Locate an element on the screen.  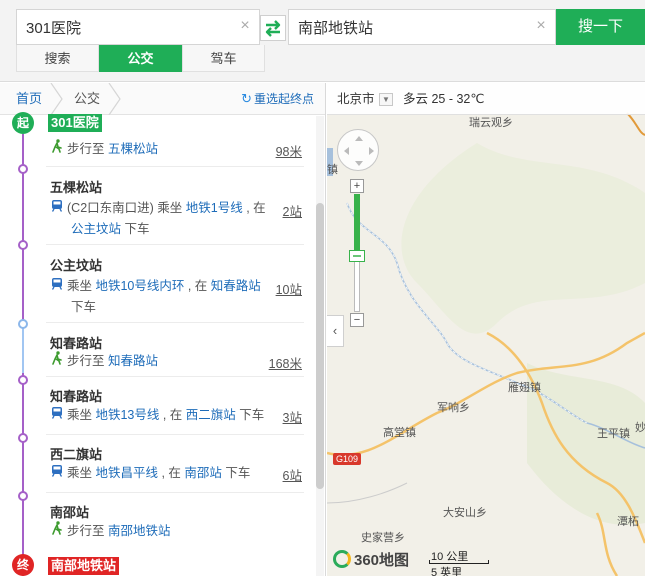
breadcrumb-current: 公交 is located at coordinates (87, 98).